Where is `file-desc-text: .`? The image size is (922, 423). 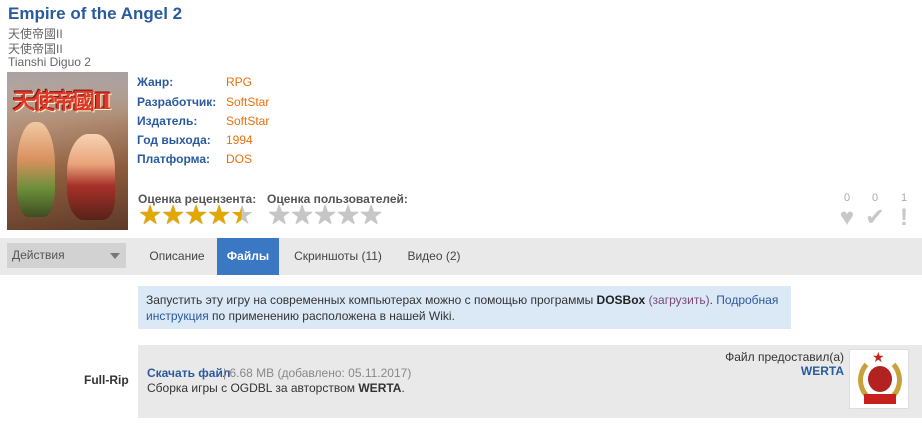
file-desc-text: . is located at coordinates (403, 388).